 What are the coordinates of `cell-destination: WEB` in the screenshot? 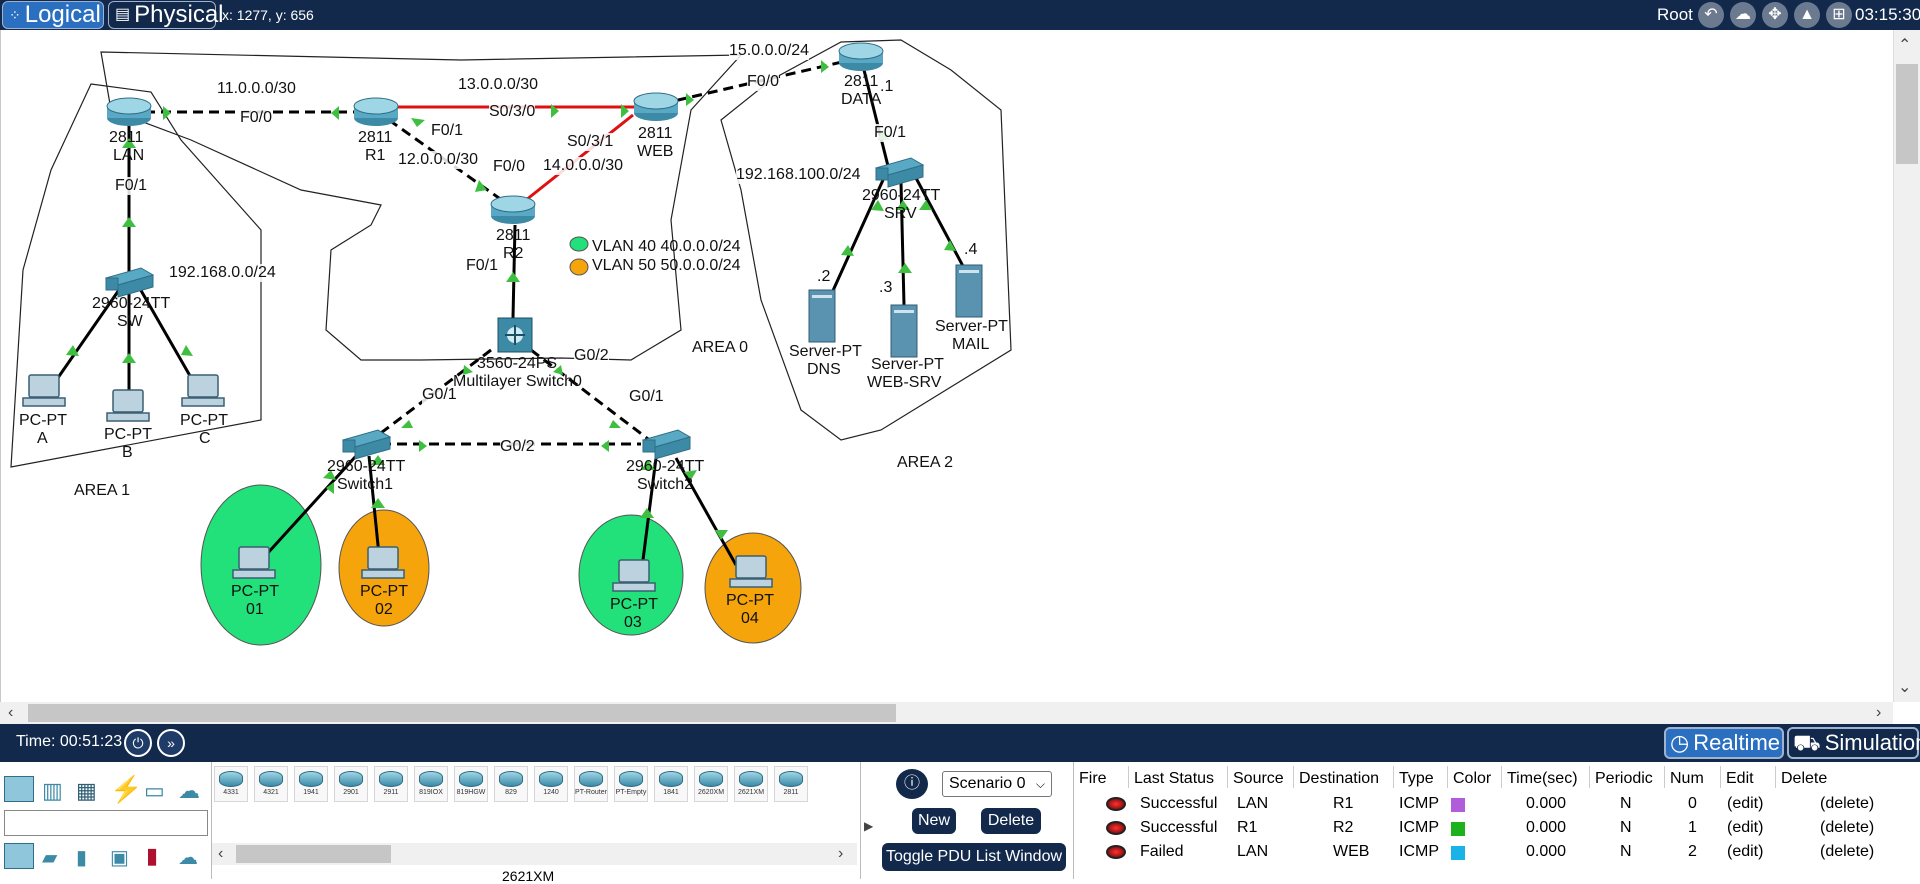 It's located at (1351, 851).